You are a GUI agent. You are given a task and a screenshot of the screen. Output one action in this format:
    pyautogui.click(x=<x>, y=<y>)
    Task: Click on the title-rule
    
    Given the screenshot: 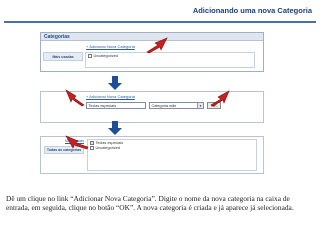 What is the action you would take?
    pyautogui.click(x=160, y=22)
    